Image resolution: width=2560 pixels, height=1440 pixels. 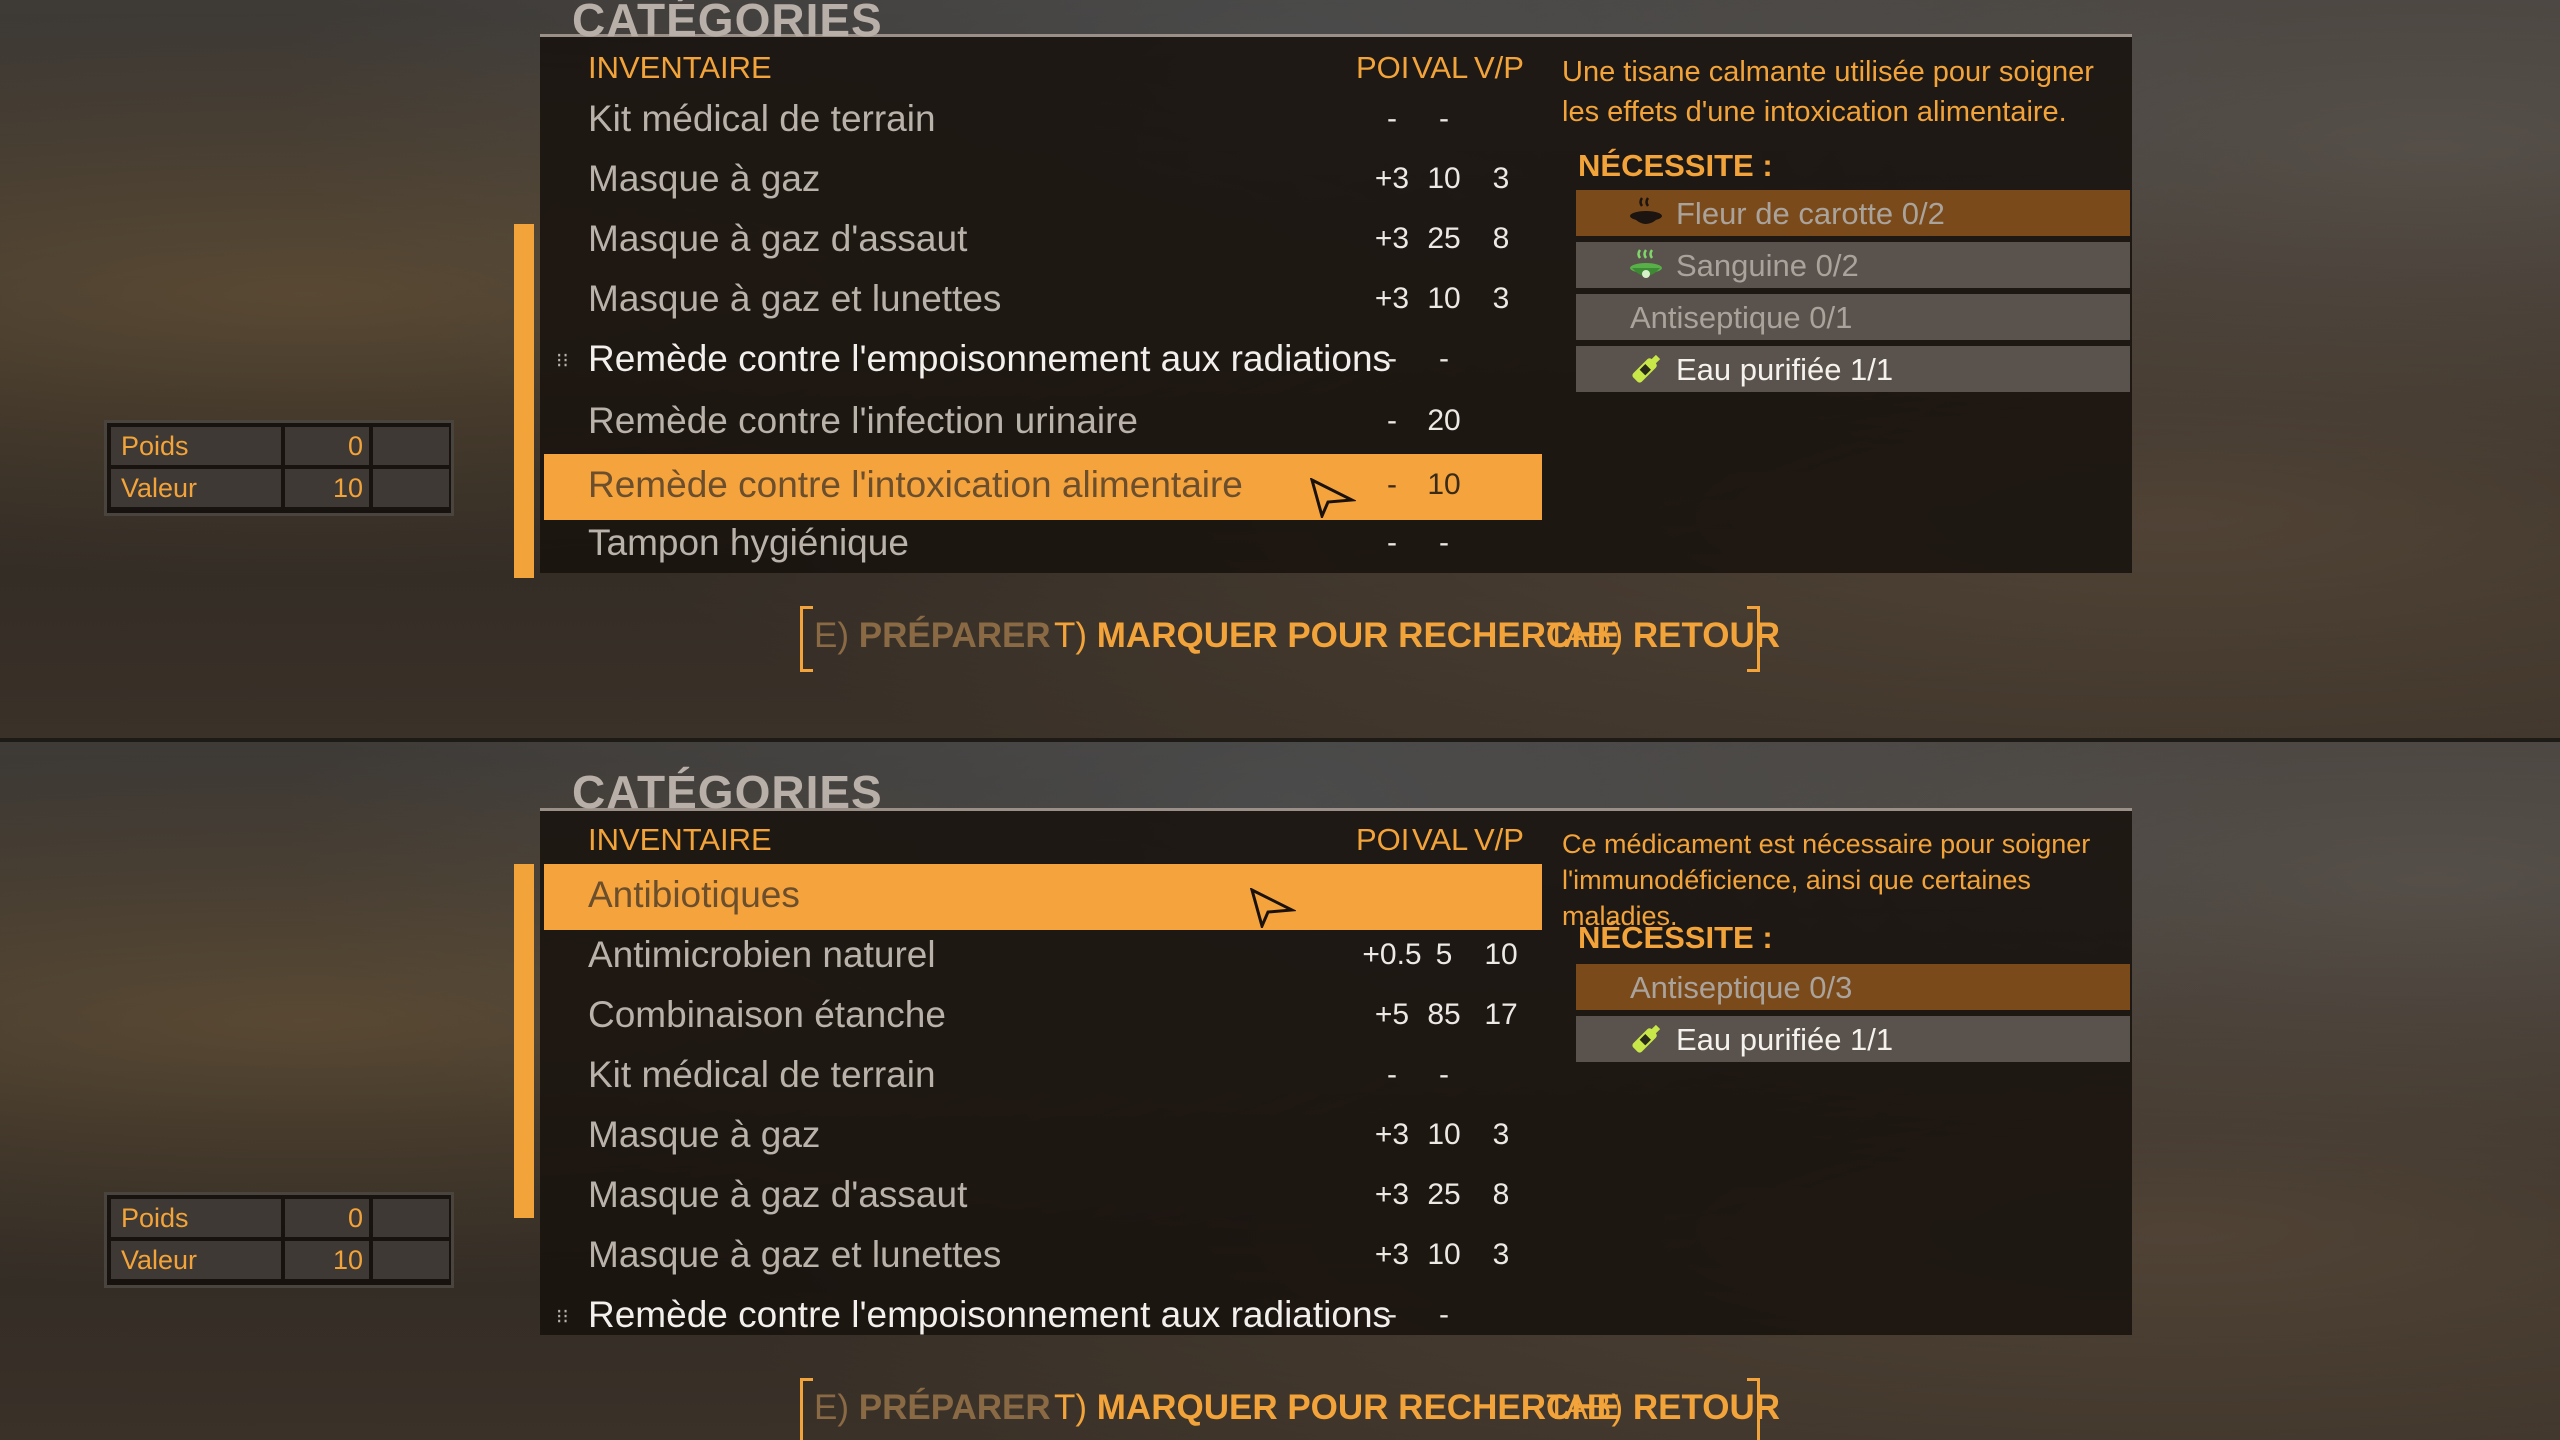 I want to click on inventory-header: INVENTAIRE, so click(x=680, y=839).